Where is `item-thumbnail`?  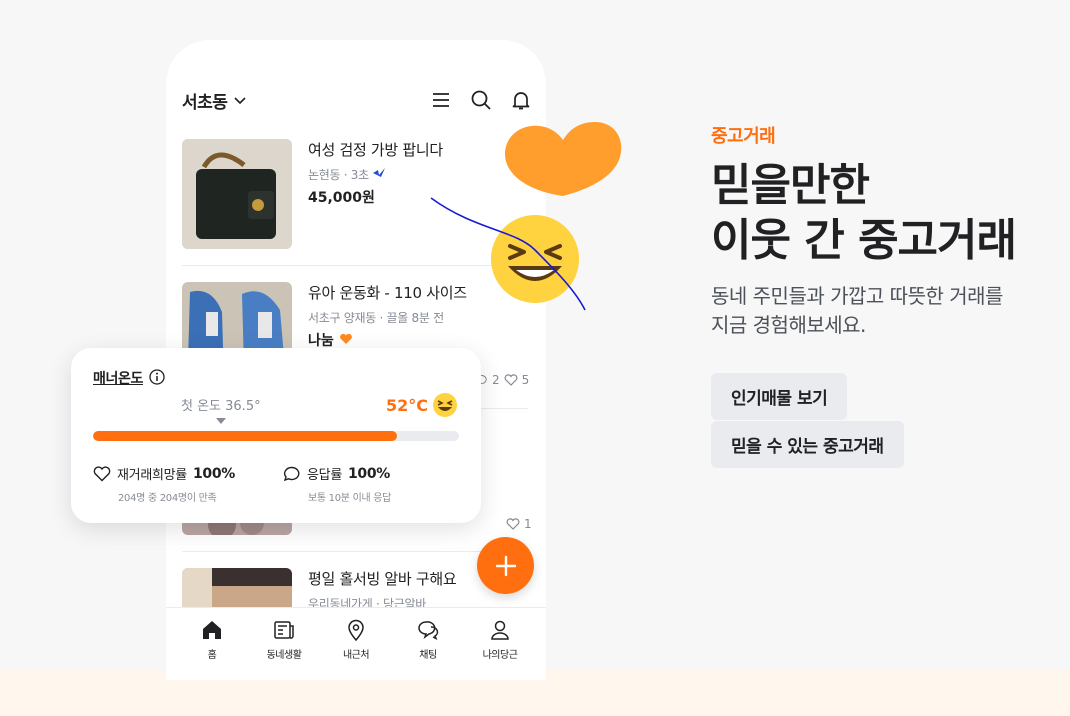 item-thumbnail is located at coordinates (237, 194).